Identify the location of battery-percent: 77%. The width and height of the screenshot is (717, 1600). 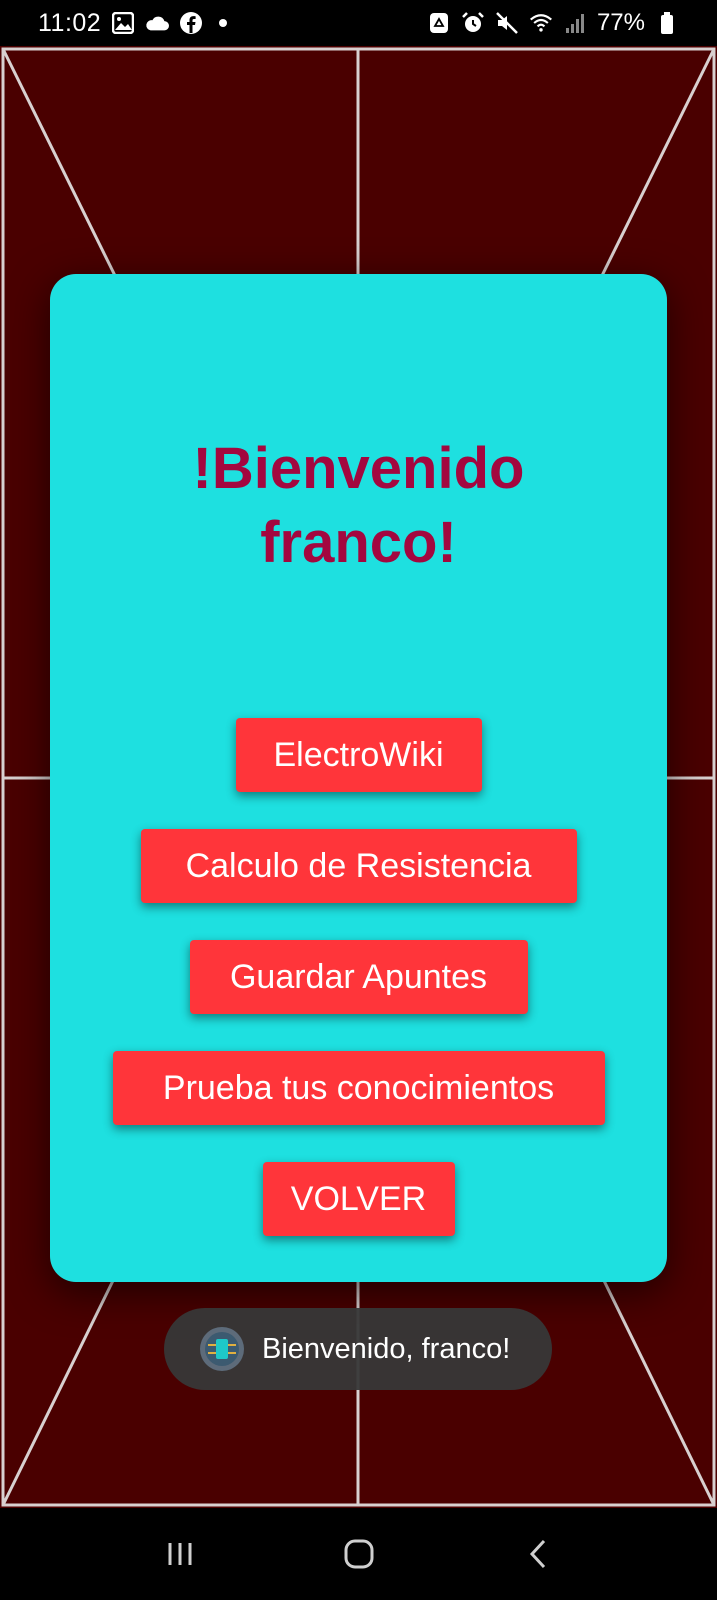
(620, 22).